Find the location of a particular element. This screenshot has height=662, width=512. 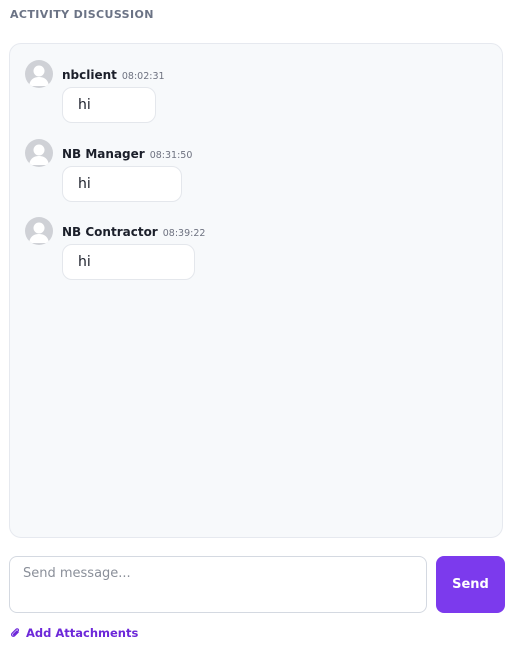

message-meta: NB Contractor 08:39:22 is located at coordinates (133, 230).